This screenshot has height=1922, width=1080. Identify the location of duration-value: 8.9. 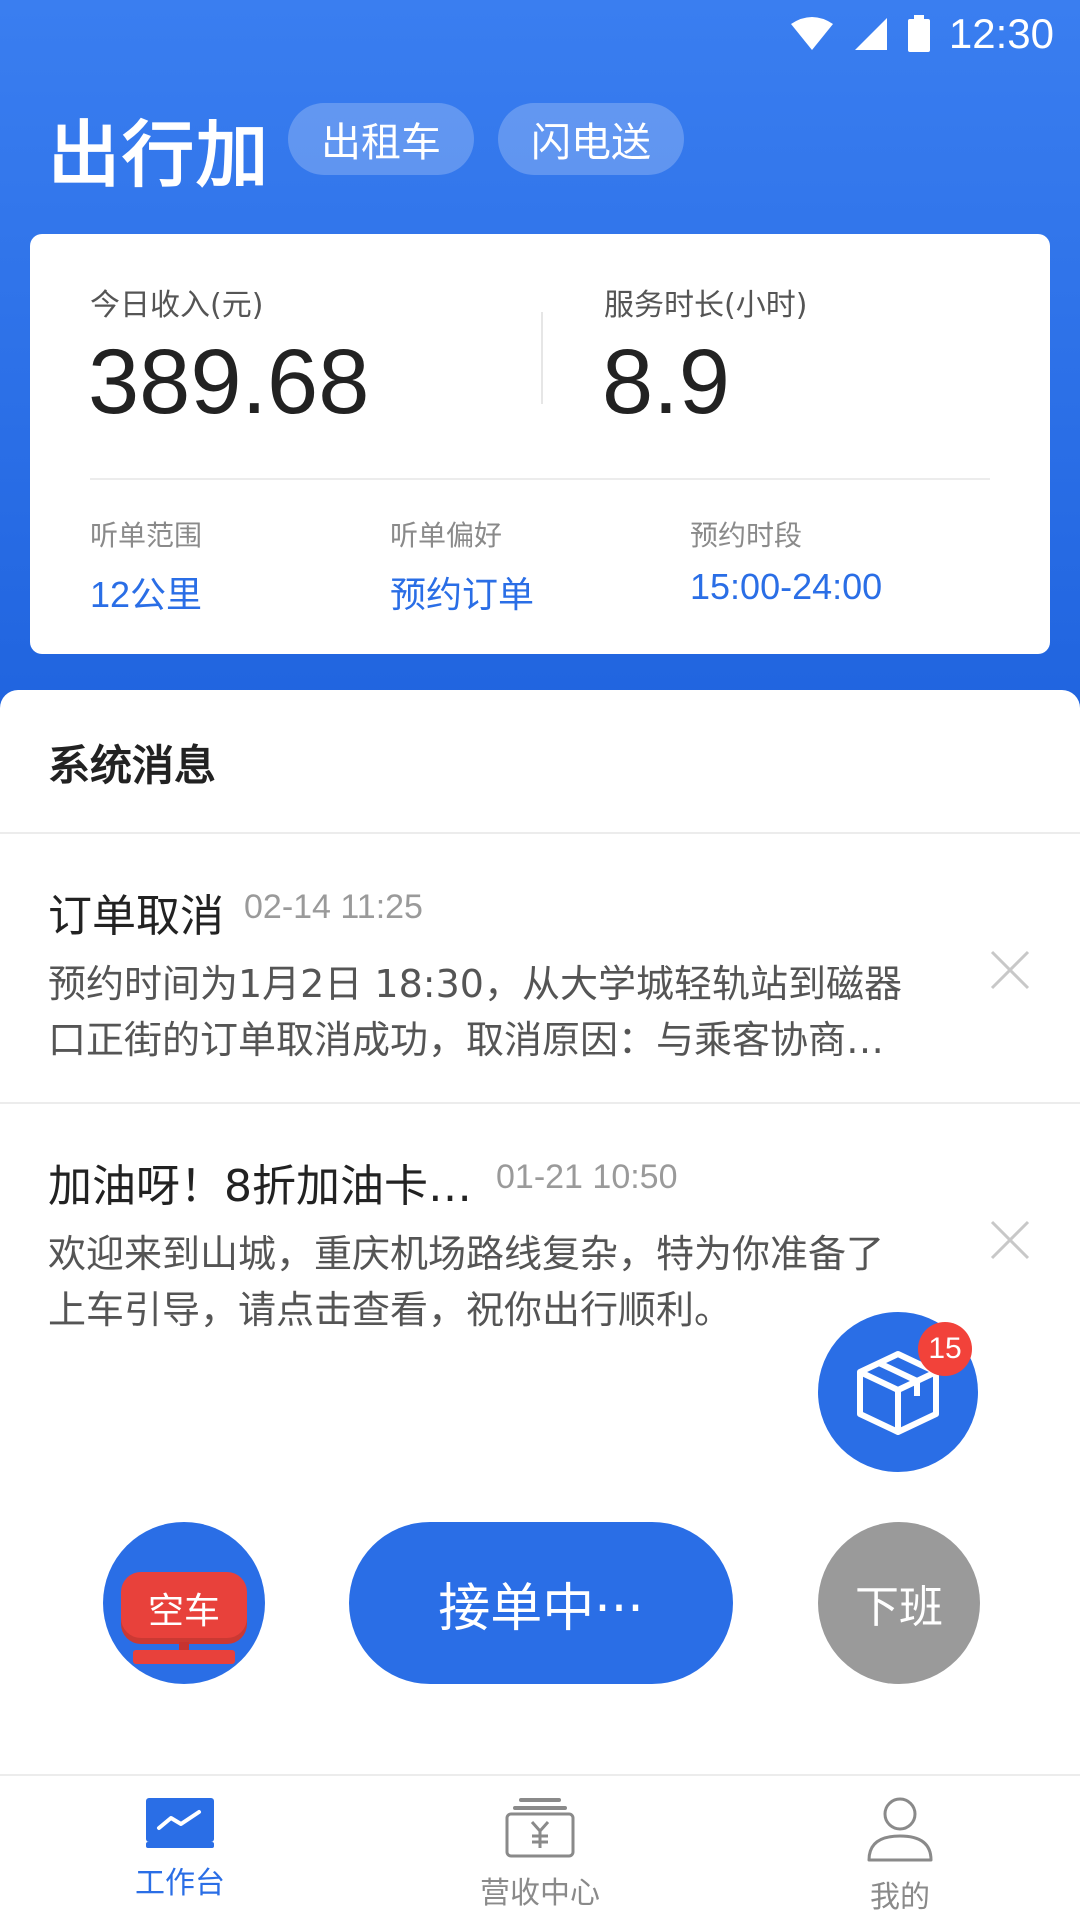
(666, 382).